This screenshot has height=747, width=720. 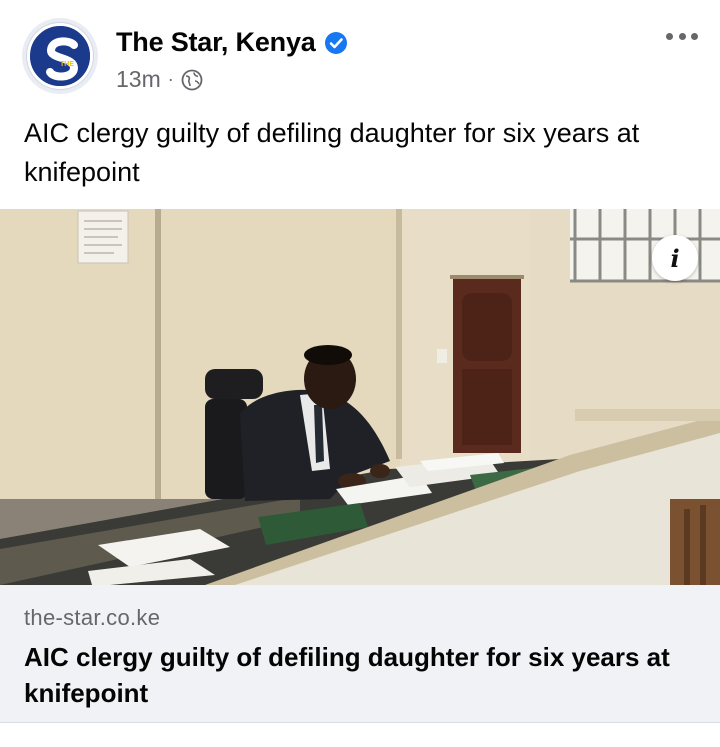 I want to click on the-star-logo: THE, so click(x=60, y=56).